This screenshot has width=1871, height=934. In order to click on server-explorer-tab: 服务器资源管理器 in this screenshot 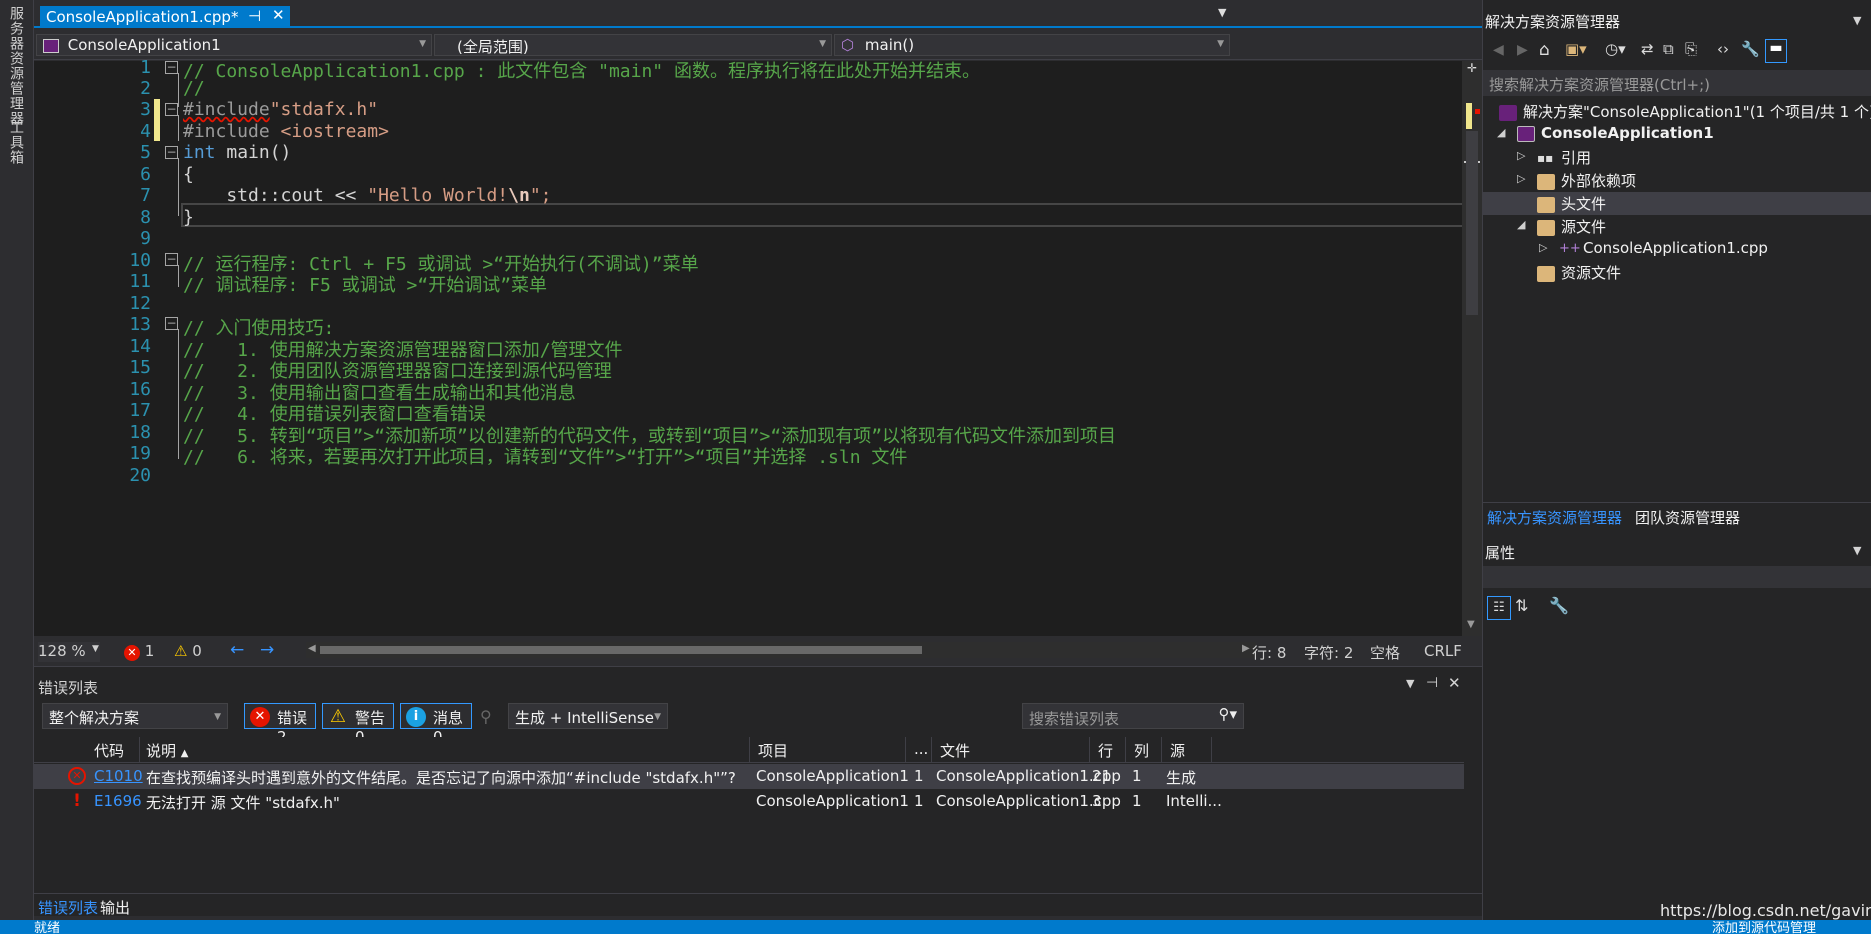, I will do `click(16, 66)`.